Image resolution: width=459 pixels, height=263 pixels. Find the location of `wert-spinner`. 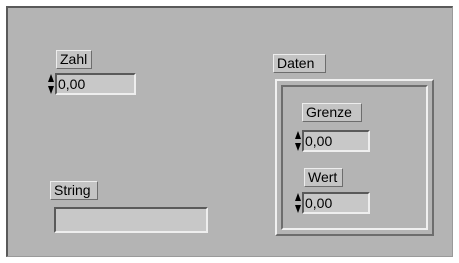

wert-spinner is located at coordinates (297, 203).